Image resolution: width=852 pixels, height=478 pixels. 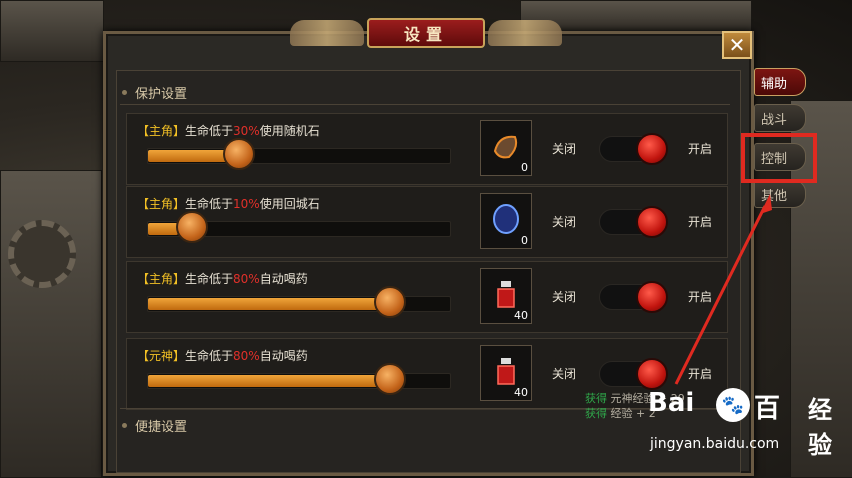 What do you see at coordinates (671, 403) in the screenshot?
I see `watermark-brand: Bai` at bounding box center [671, 403].